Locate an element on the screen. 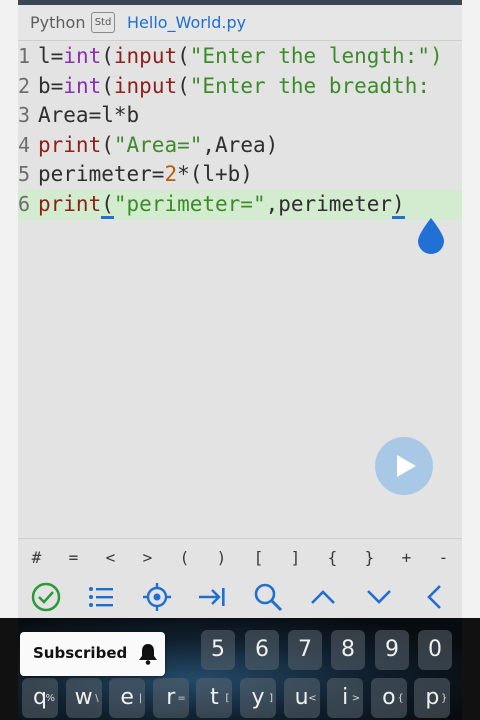  code-token: ,perimeter) is located at coordinates (335, 205).